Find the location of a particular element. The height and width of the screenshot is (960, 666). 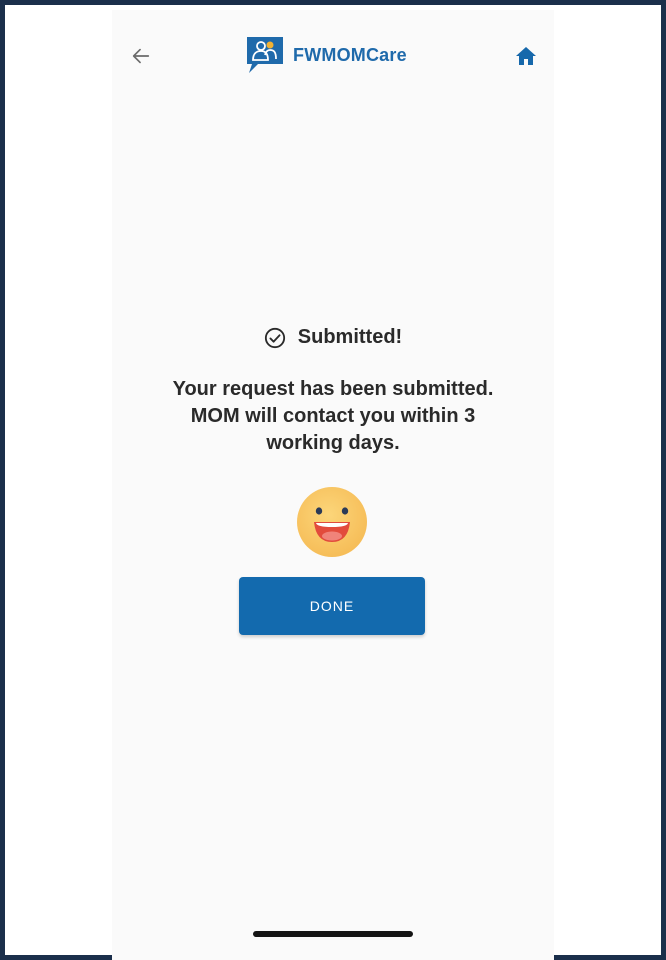

app-logo: FWMOMCare is located at coordinates (326, 55).